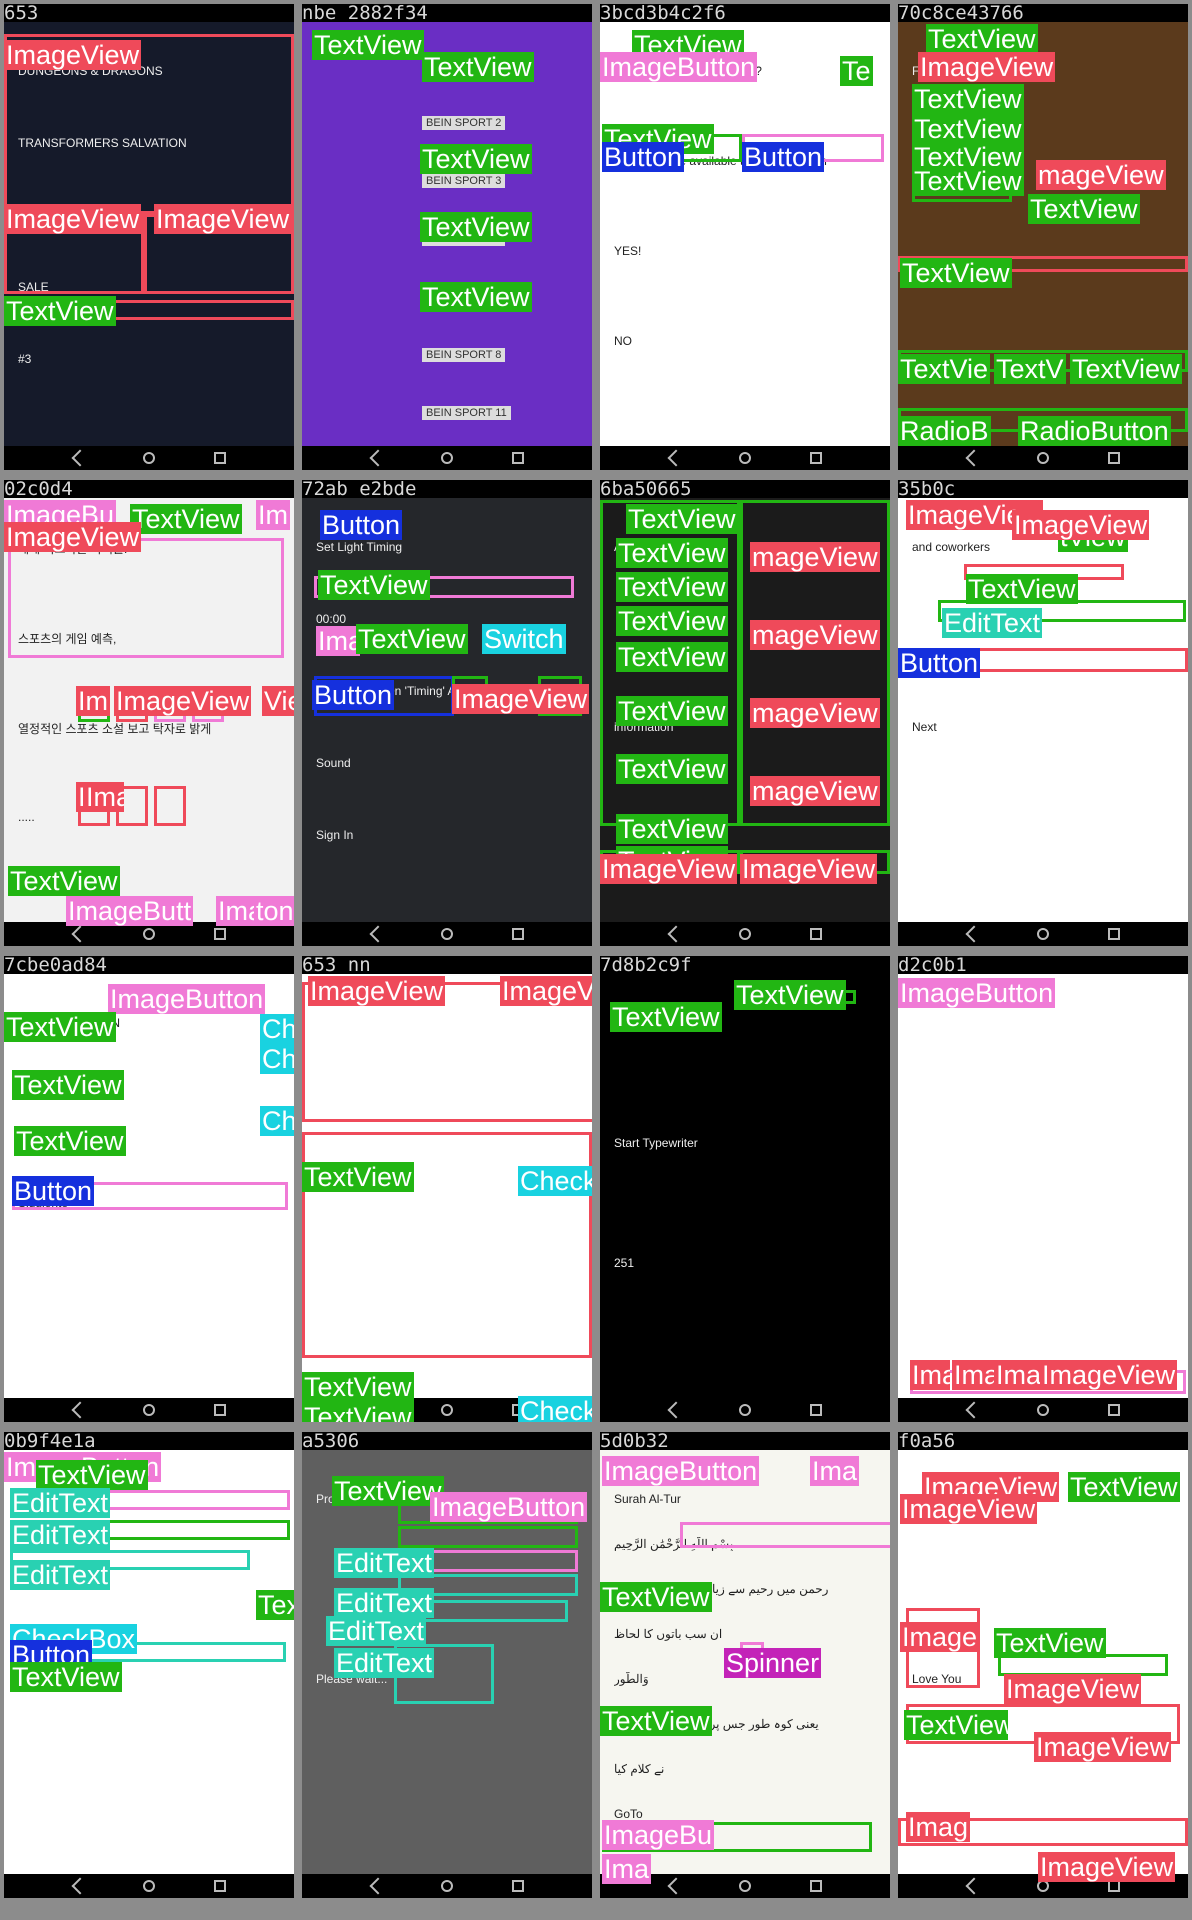 Image resolution: width=1192 pixels, height=1920 pixels. What do you see at coordinates (333, 763) in the screenshot?
I see `content-text: Sound` at bounding box center [333, 763].